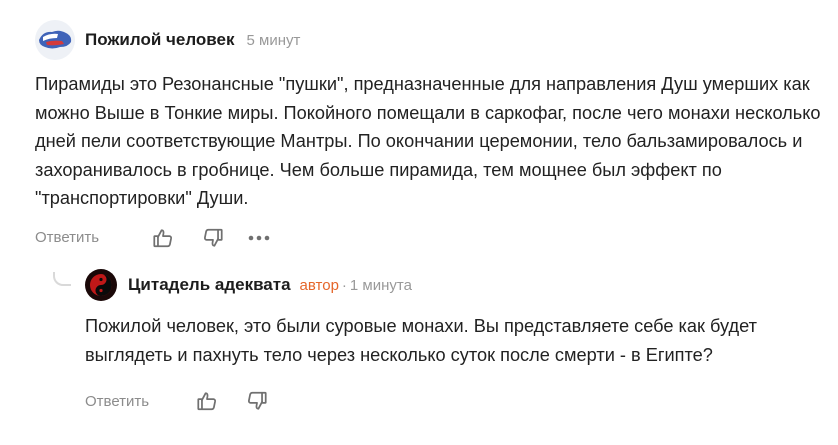  What do you see at coordinates (430, 40) in the screenshot?
I see `comment-header: Пожилой человек 5 минут` at bounding box center [430, 40].